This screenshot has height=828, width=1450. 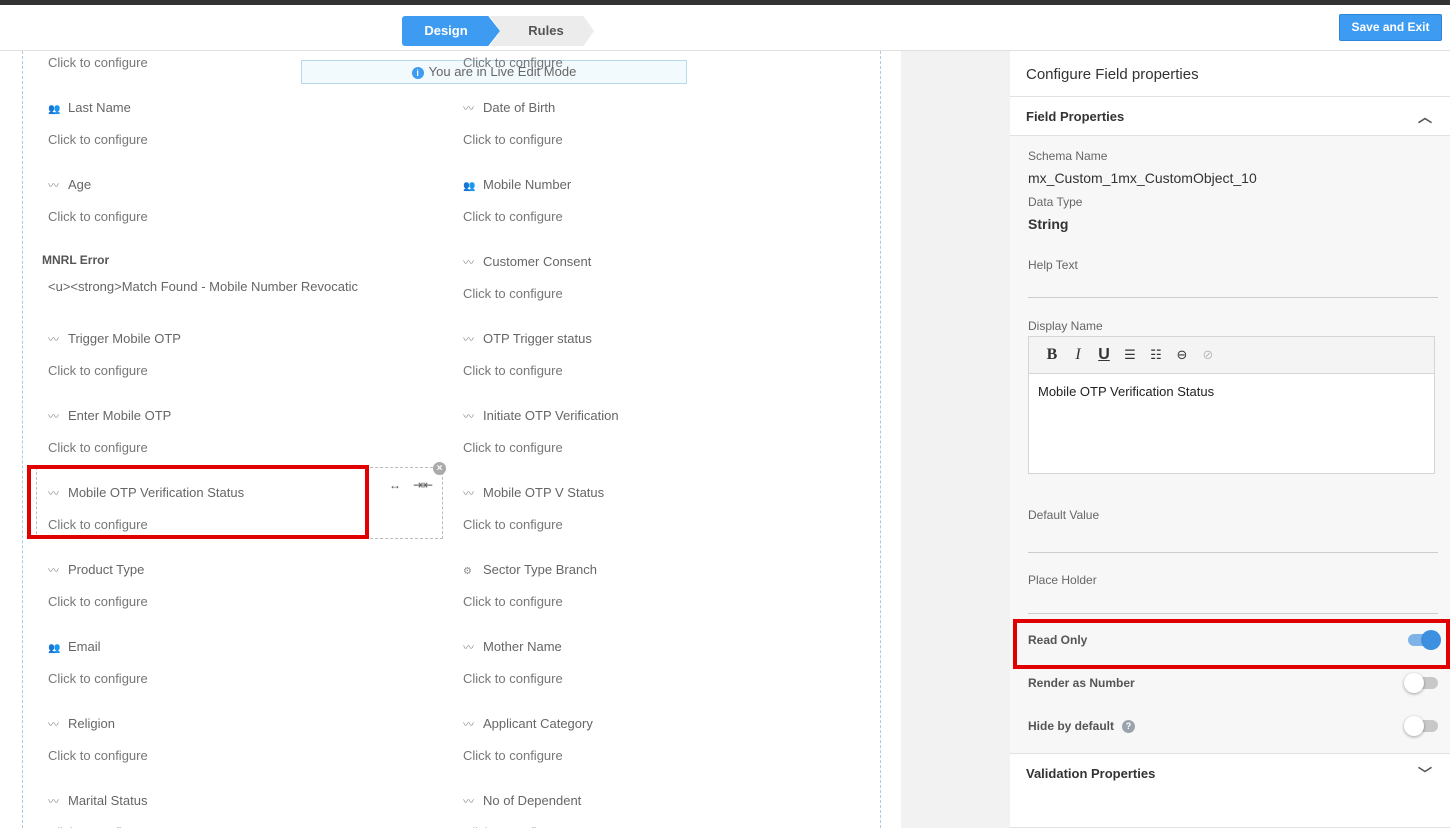 What do you see at coordinates (1414, 726) in the screenshot?
I see `toggle-knob` at bounding box center [1414, 726].